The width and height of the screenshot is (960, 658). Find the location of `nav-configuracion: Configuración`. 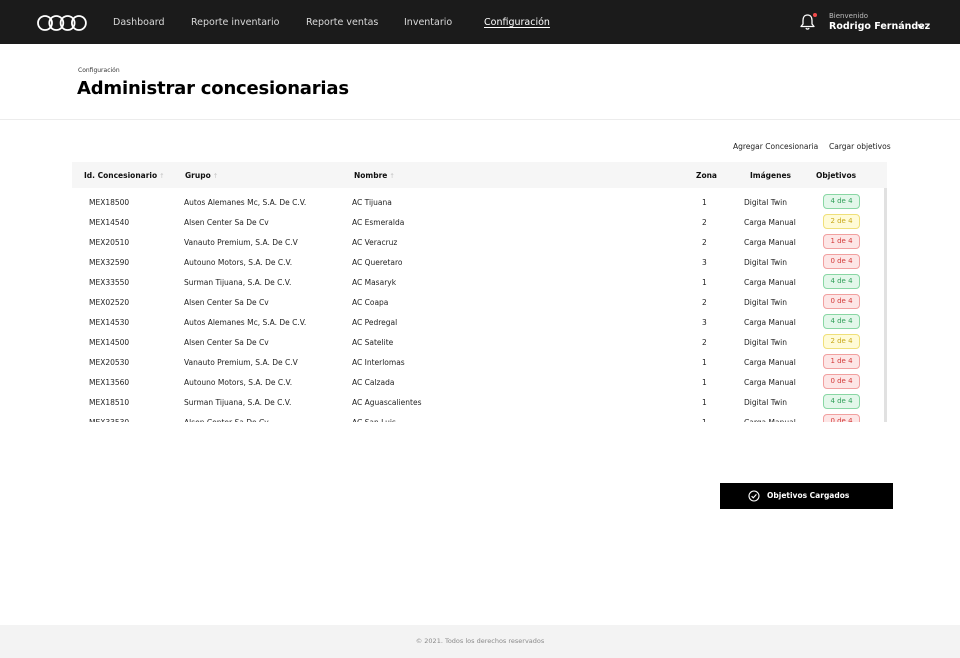

nav-configuracion: Configuración is located at coordinates (517, 22).